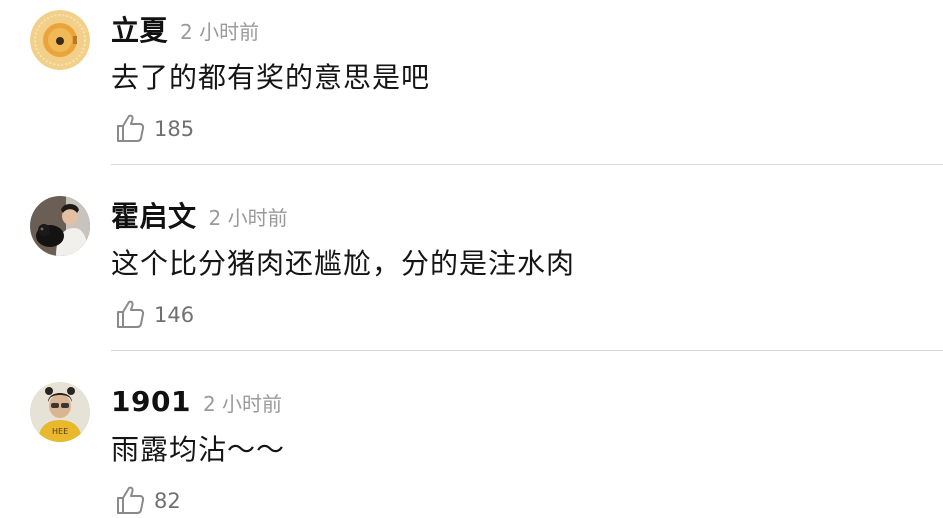  I want to click on comment-header: 立夏 2 小时前, so click(185, 29).